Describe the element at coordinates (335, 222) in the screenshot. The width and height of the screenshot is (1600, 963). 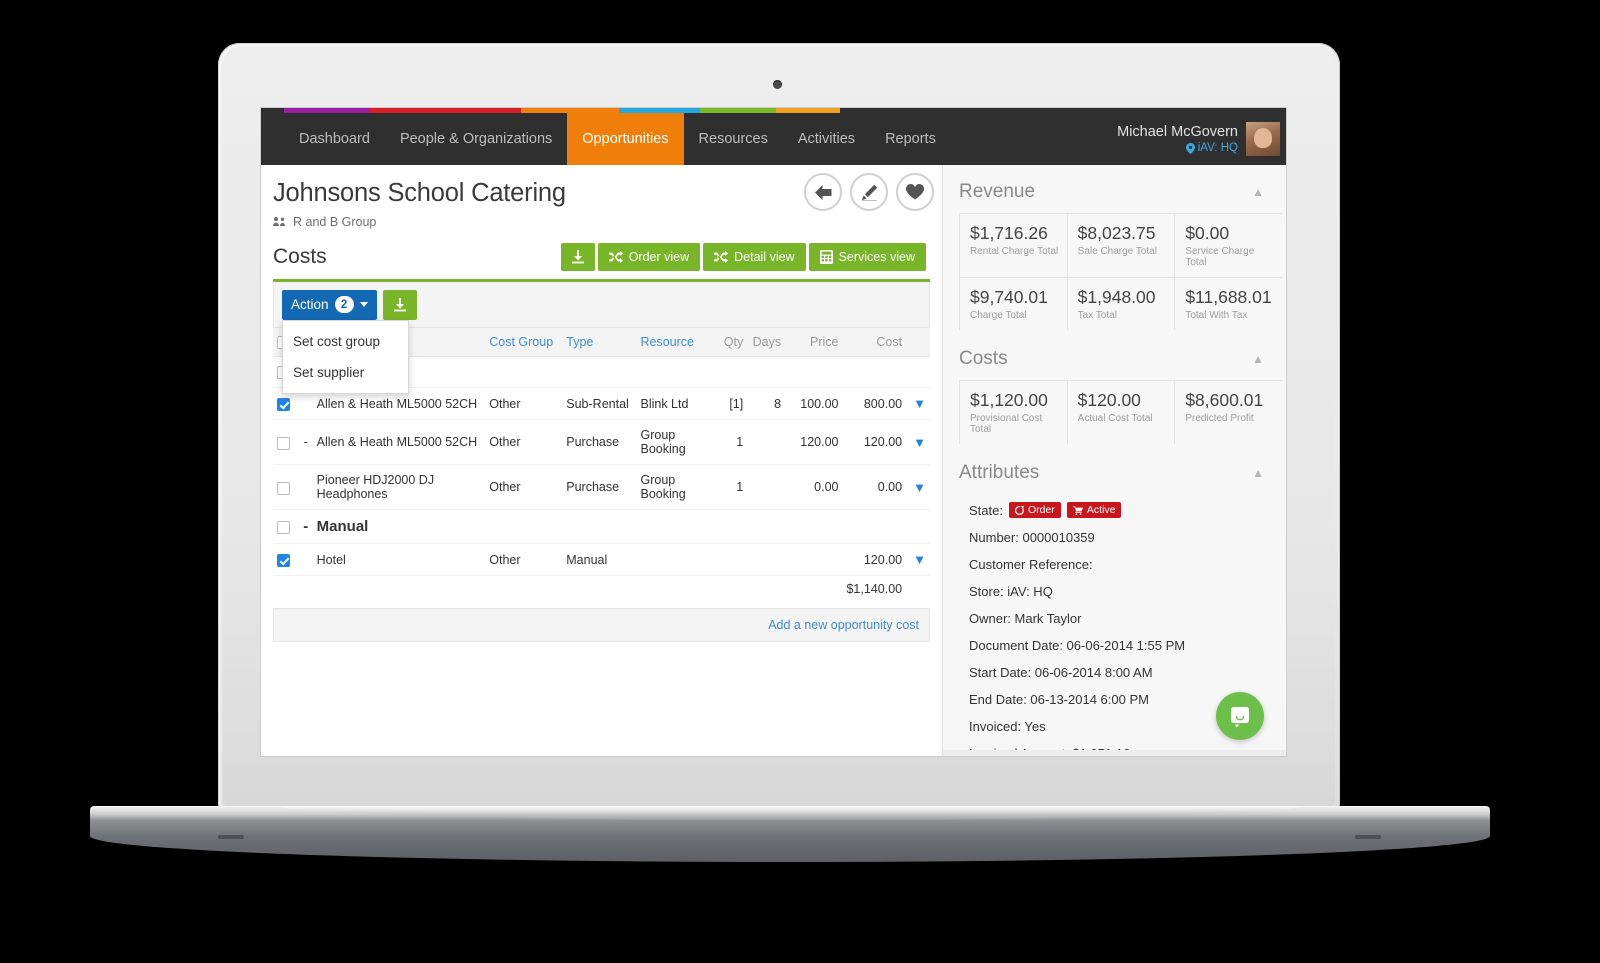
I see `breadcrumb-label: R and B Group` at that location.